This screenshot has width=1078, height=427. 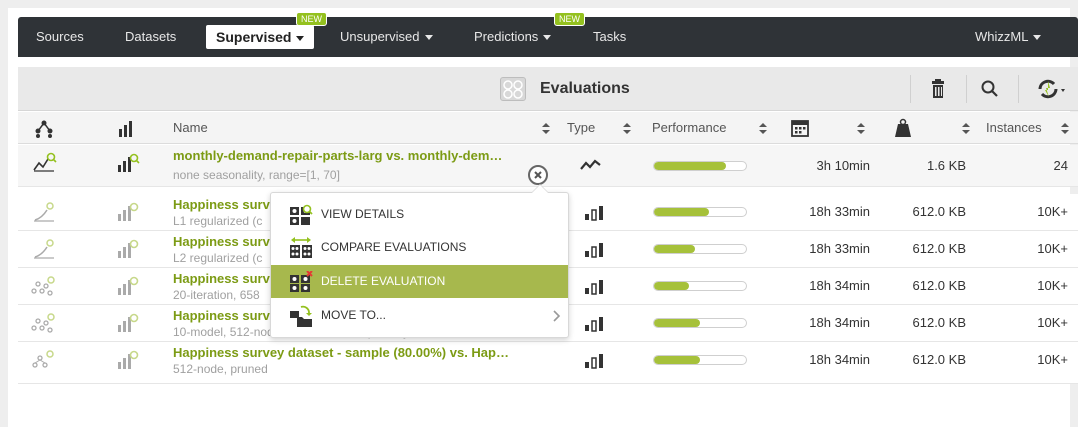 I want to click on sync-button, so click(x=1049, y=89).